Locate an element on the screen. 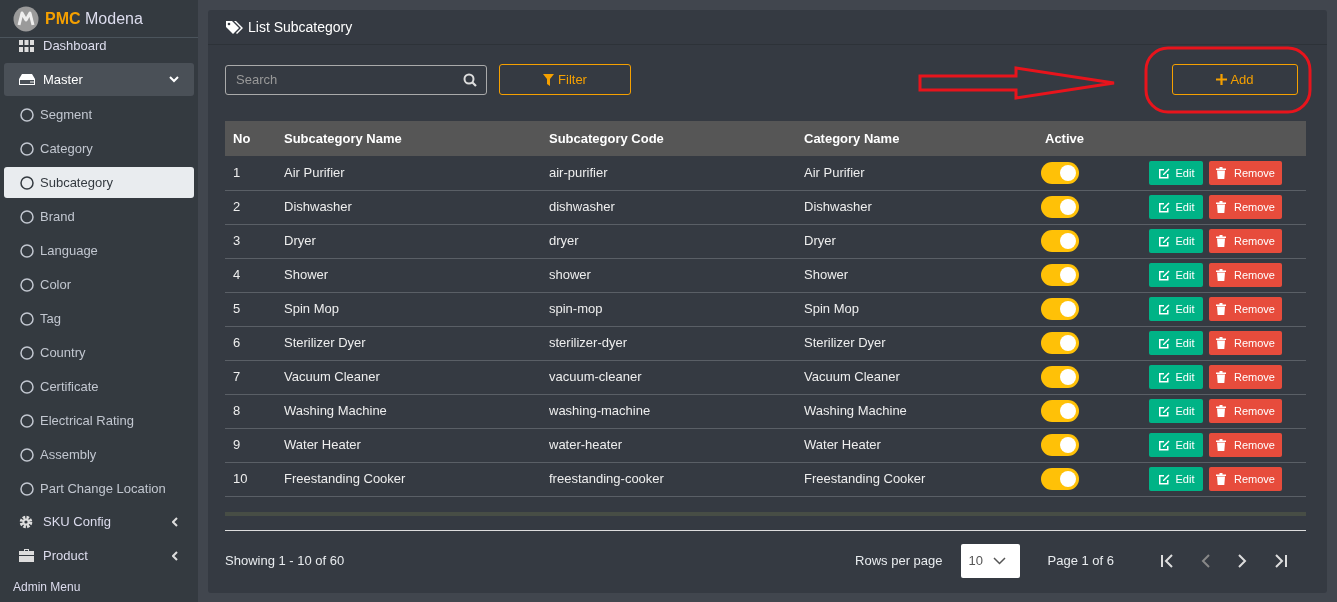 The width and height of the screenshot is (1337, 602). table-cell: spin-mop is located at coordinates (668, 309).